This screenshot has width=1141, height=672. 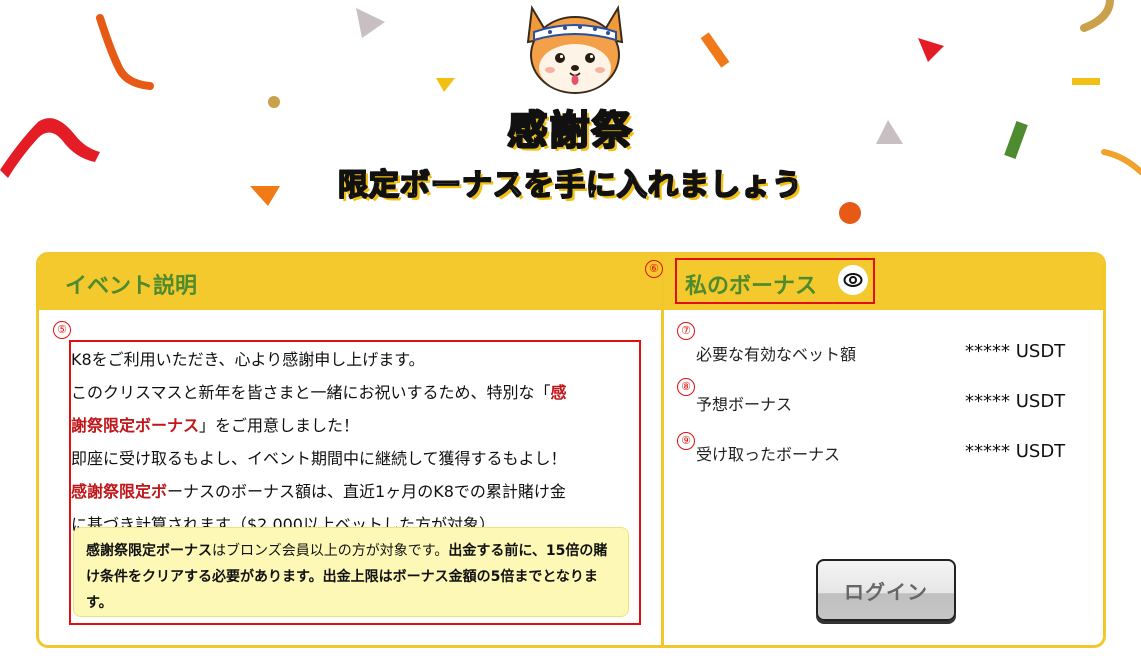 What do you see at coordinates (215, 425) in the screenshot?
I see `event-line-3: 謝祭限定ボーナス」をご用意しました！` at bounding box center [215, 425].